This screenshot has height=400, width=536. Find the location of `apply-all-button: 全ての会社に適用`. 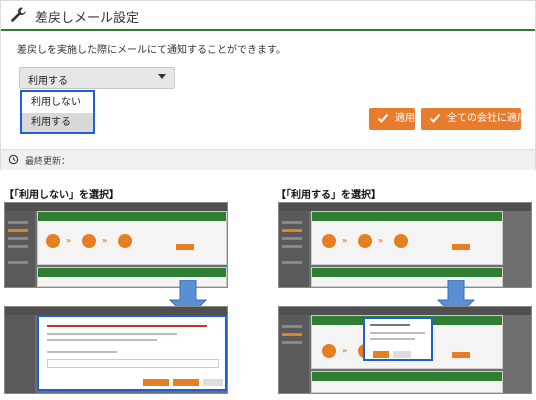

apply-all-button: 全ての会社に適用 is located at coordinates (474, 119).